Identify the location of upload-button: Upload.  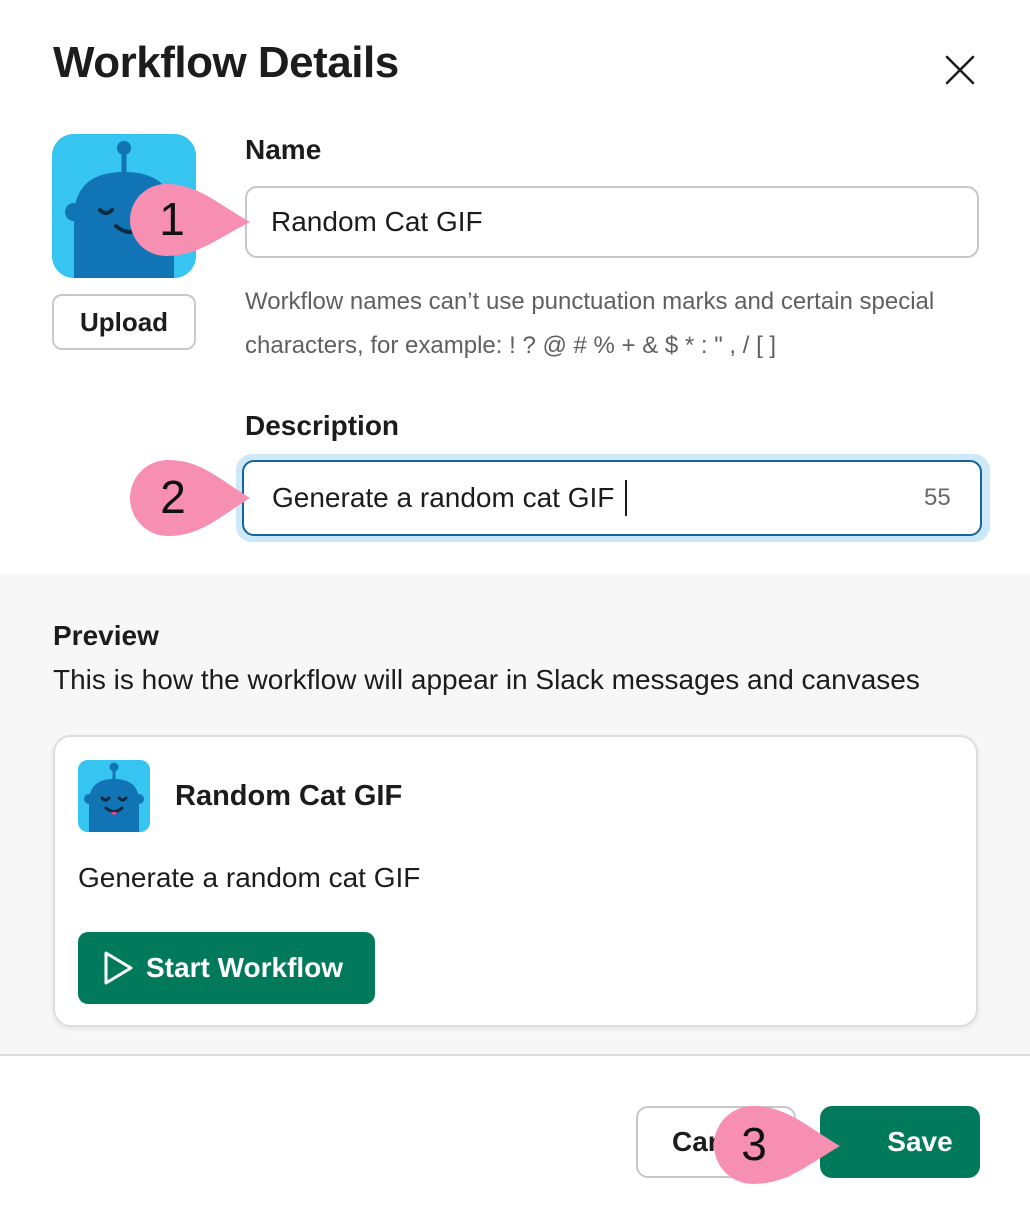
(124, 322).